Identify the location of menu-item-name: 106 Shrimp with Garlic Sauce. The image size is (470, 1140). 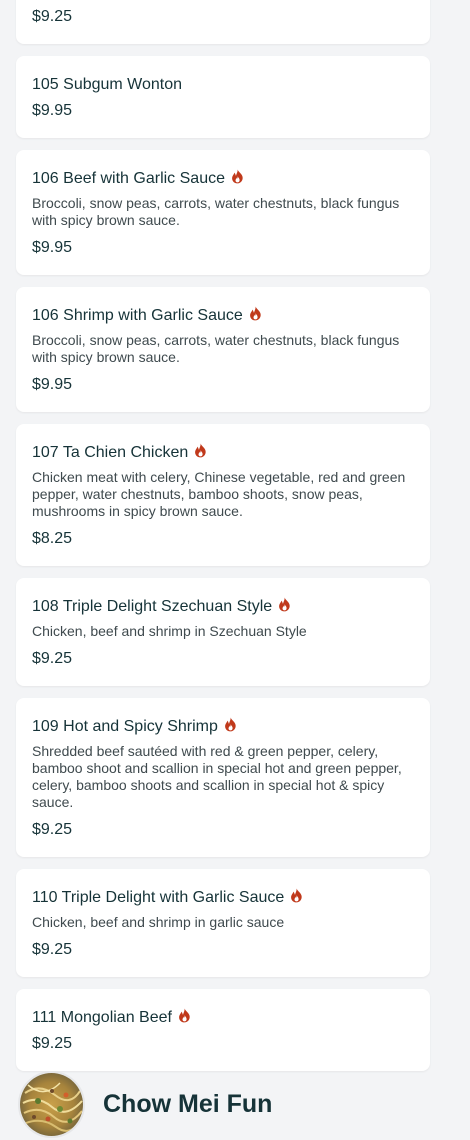
(137, 315).